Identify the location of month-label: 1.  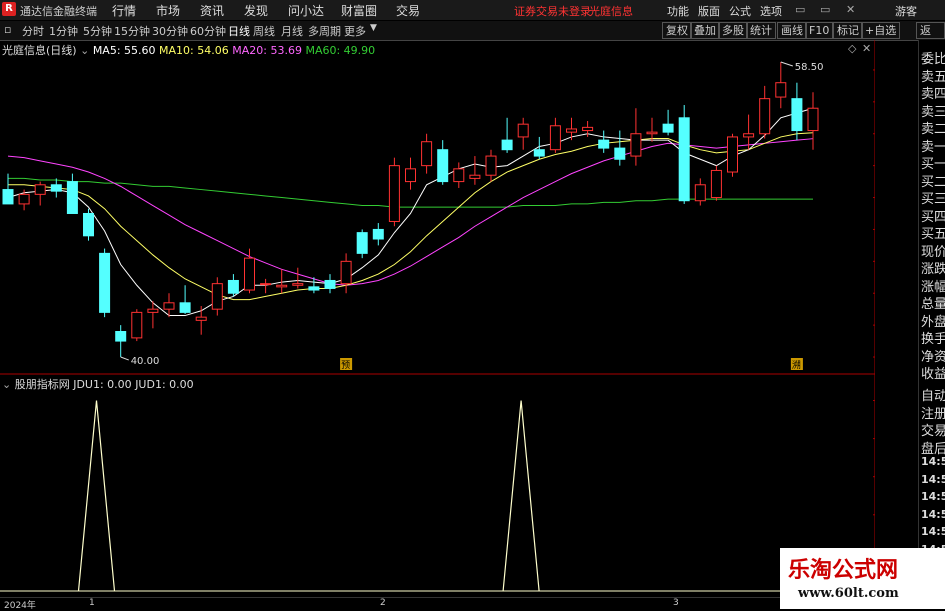
(92, 603).